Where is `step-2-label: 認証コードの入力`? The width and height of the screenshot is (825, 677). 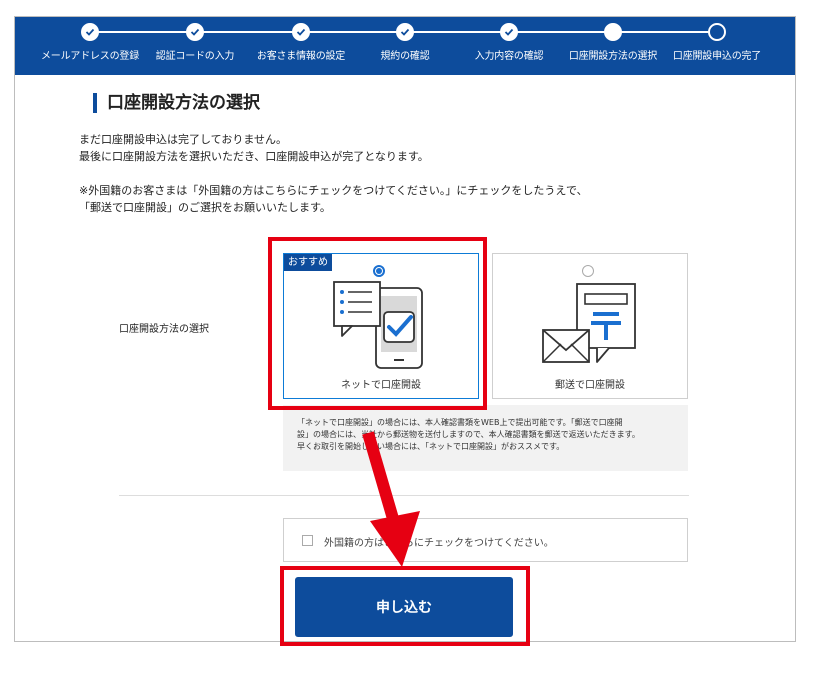
step-2-label: 認証コードの入力 is located at coordinates (195, 56).